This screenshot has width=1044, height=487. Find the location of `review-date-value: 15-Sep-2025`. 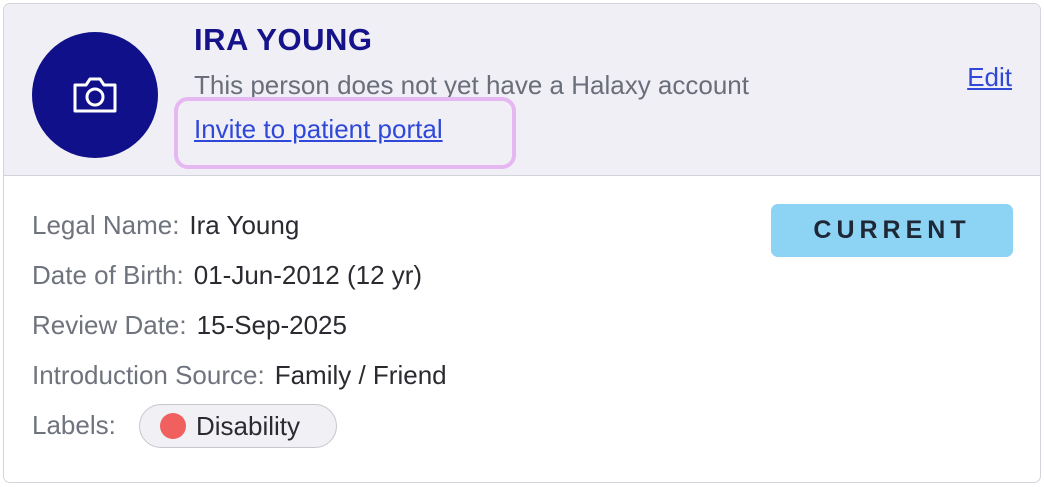

review-date-value: 15-Sep-2025 is located at coordinates (271, 325).